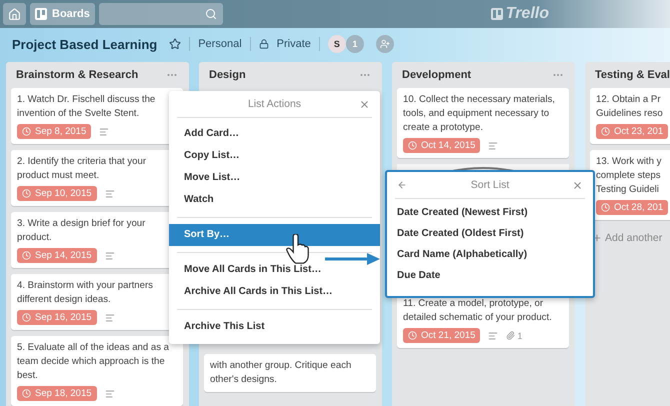 The width and height of the screenshot is (670, 406). Describe the element at coordinates (210, 14) in the screenshot. I see `search-icon` at that location.